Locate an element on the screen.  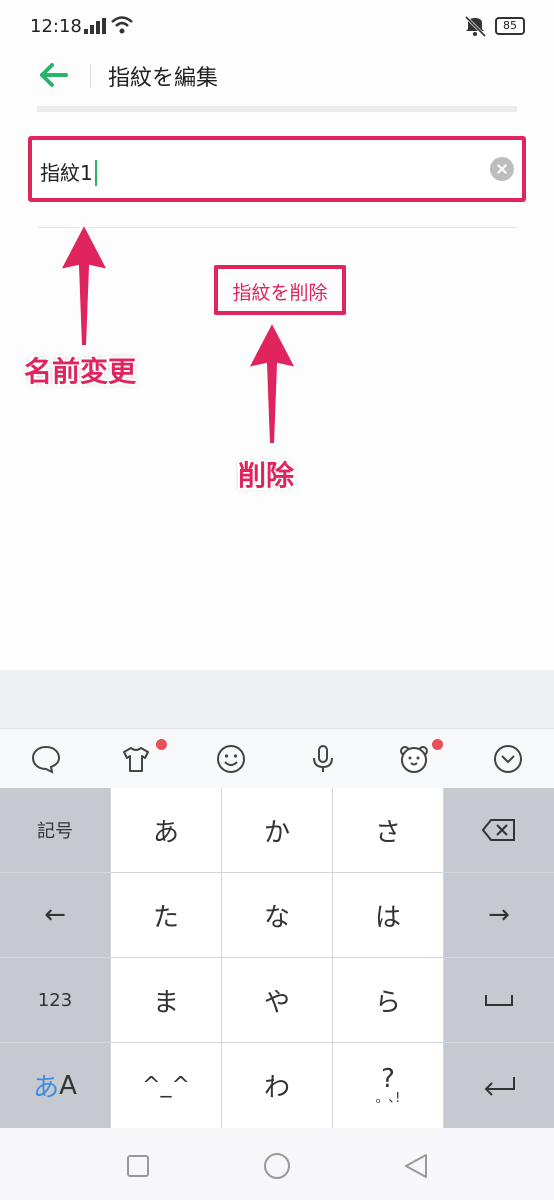
key-ra: ら is located at coordinates (388, 1000).